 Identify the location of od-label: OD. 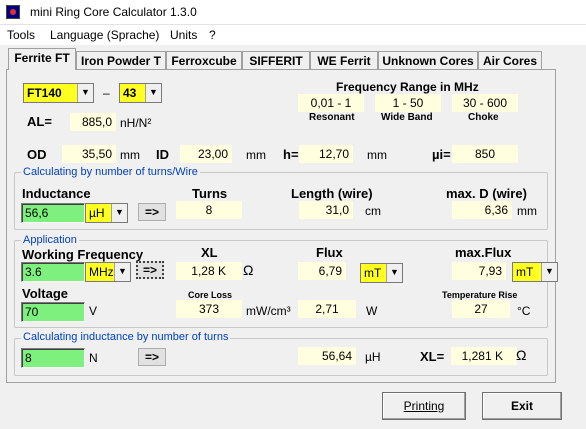
(37, 154).